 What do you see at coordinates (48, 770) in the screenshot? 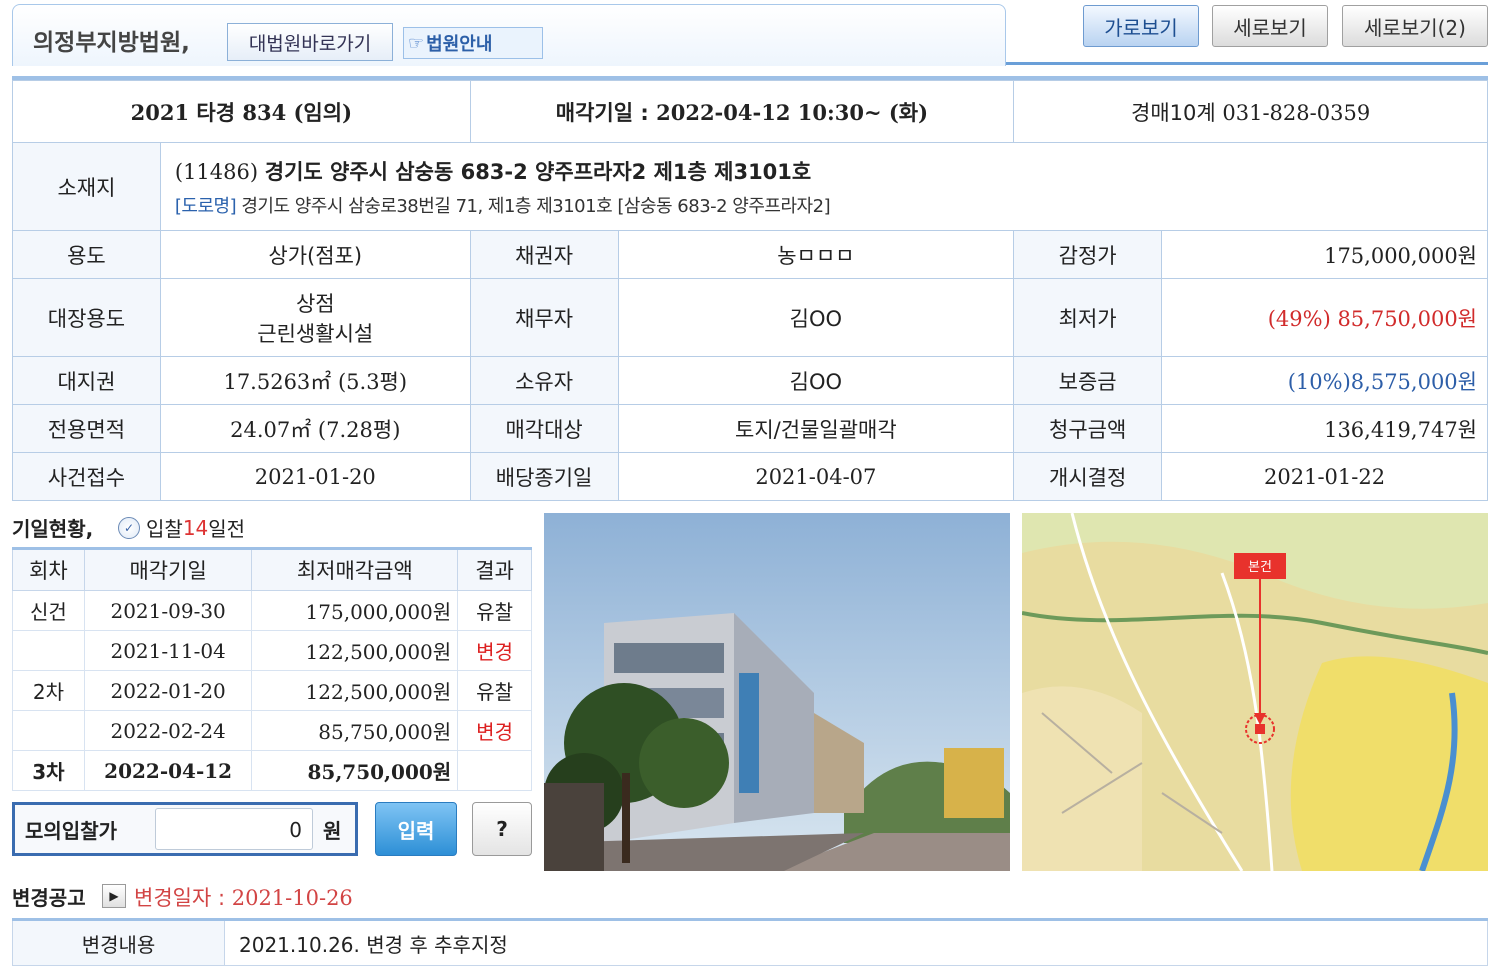
I see `round: 3차` at bounding box center [48, 770].